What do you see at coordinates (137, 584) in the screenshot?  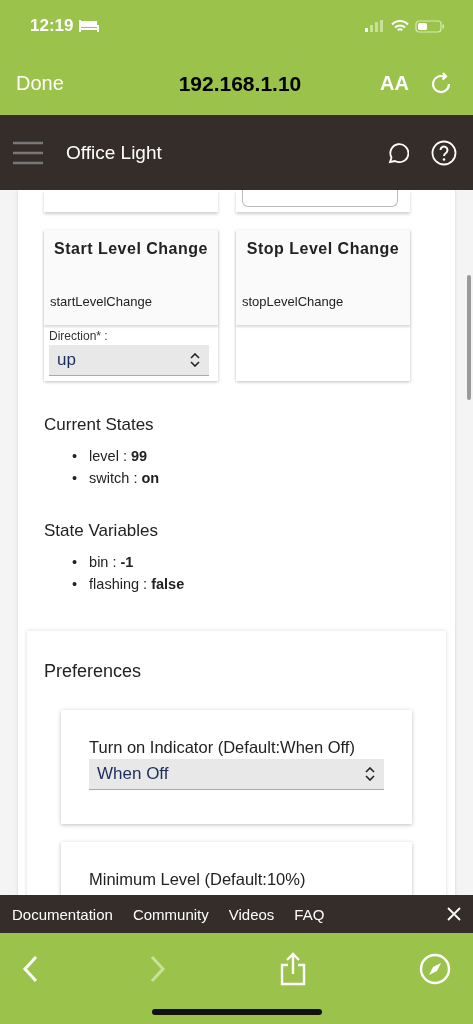 I see `state-item: flashing : false` at bounding box center [137, 584].